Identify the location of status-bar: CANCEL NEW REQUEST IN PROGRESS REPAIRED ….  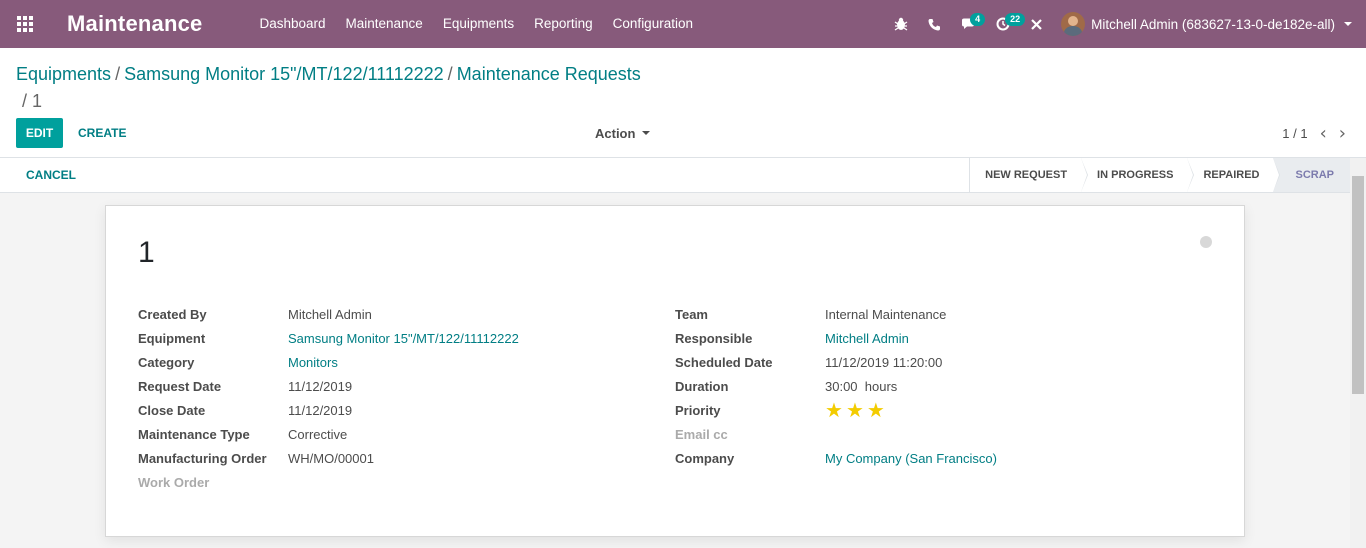
(675, 175).